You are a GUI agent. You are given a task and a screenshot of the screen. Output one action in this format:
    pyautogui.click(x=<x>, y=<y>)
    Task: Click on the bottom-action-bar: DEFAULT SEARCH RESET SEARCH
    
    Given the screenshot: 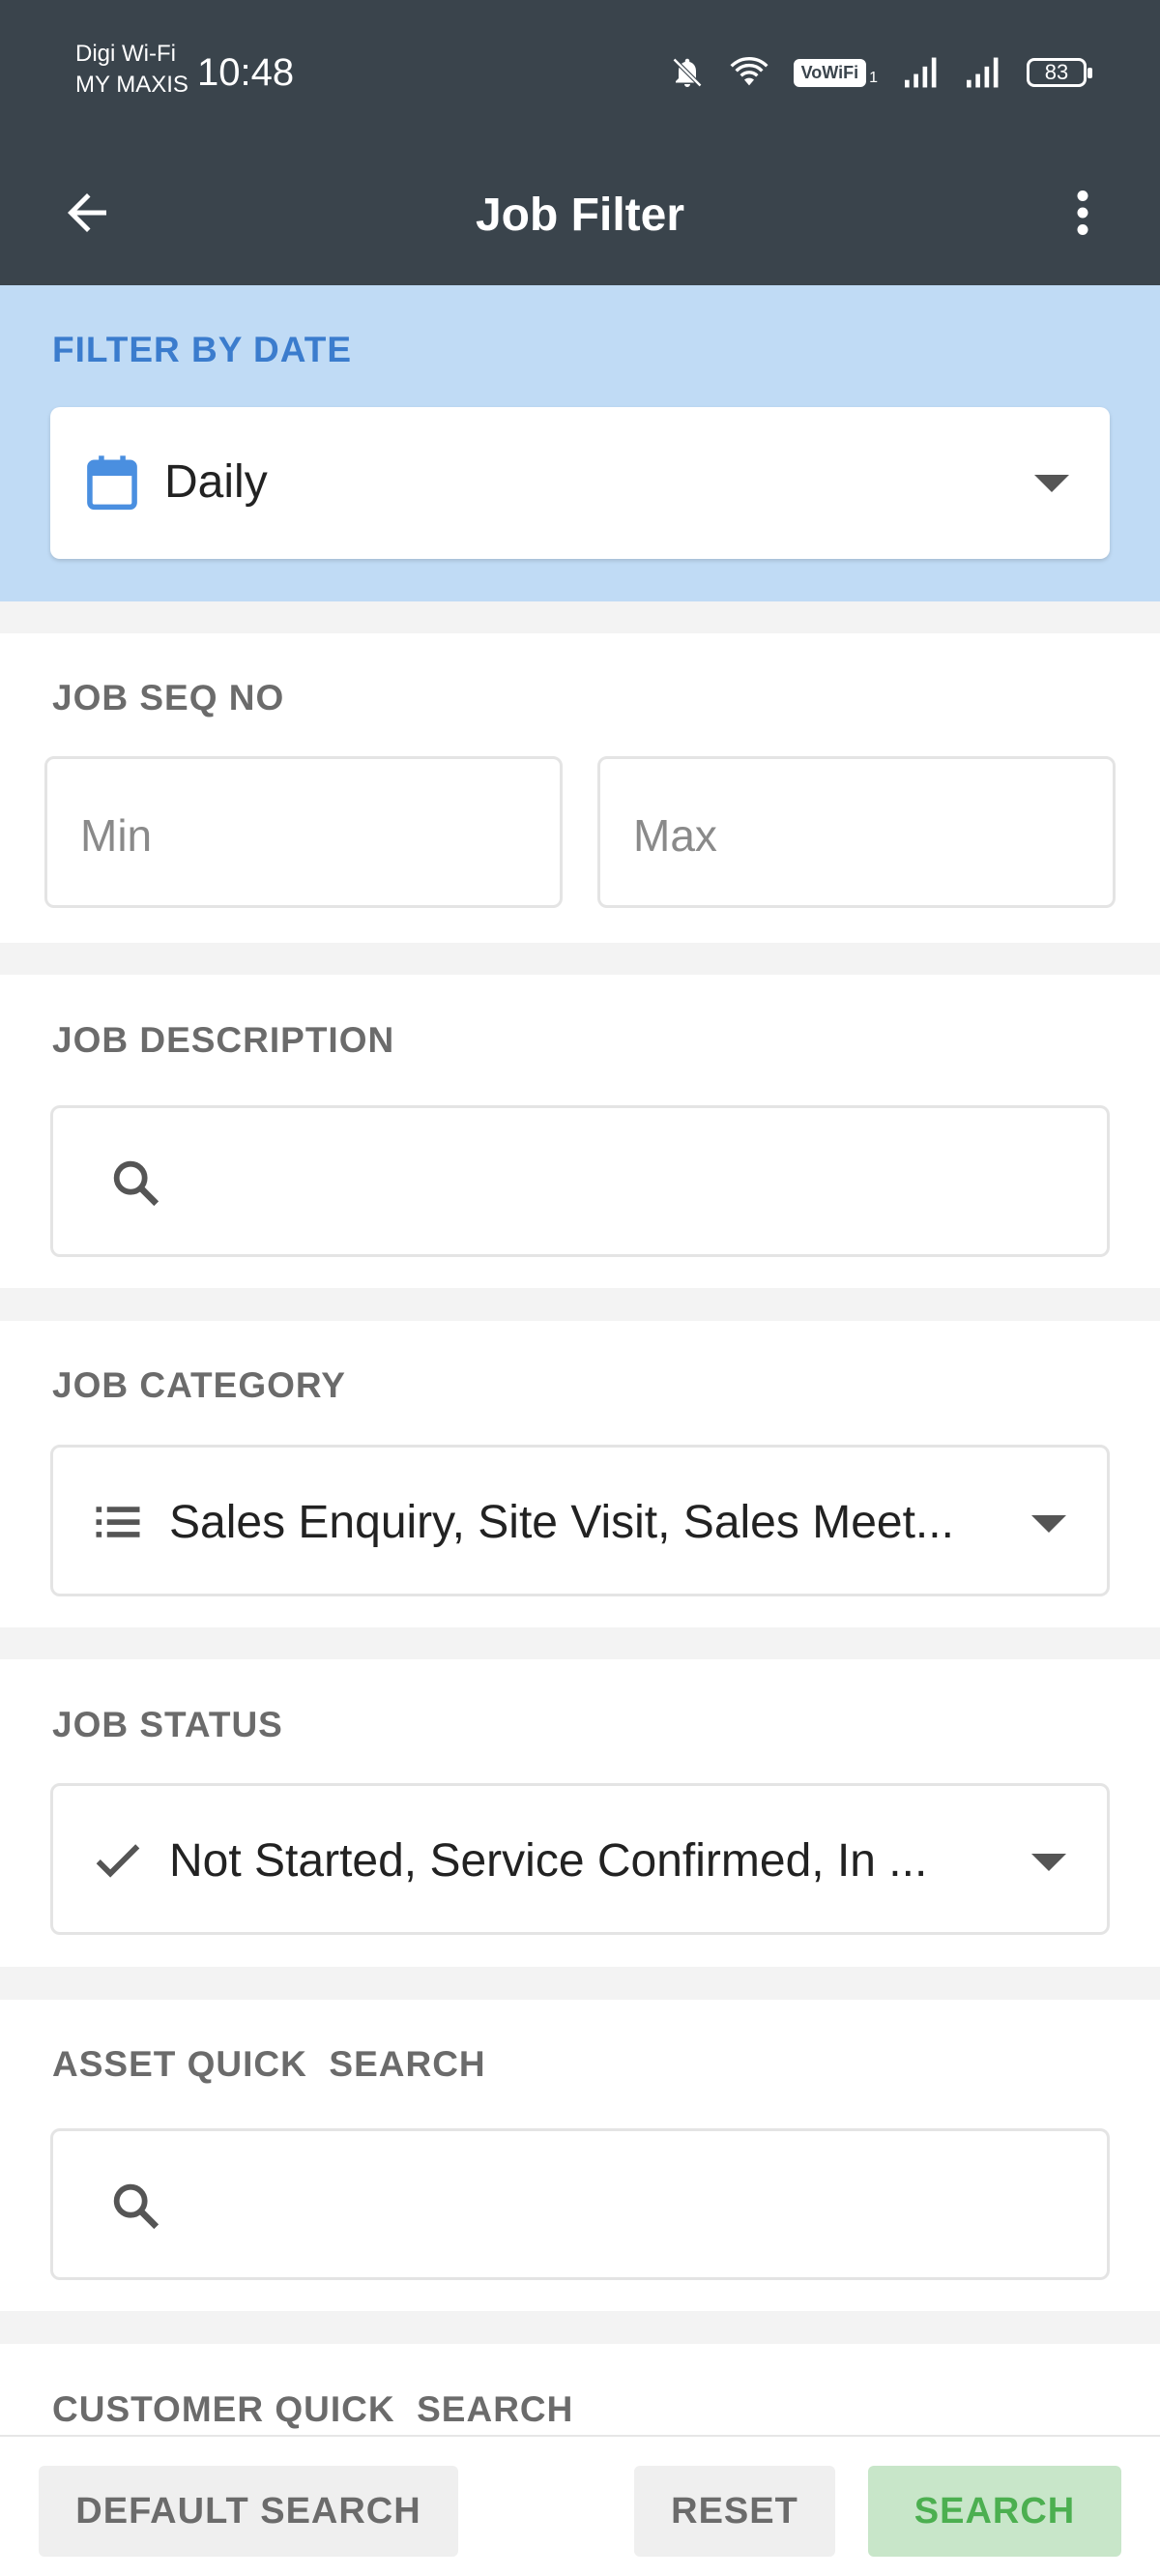 What is the action you would take?
    pyautogui.click(x=580, y=2505)
    